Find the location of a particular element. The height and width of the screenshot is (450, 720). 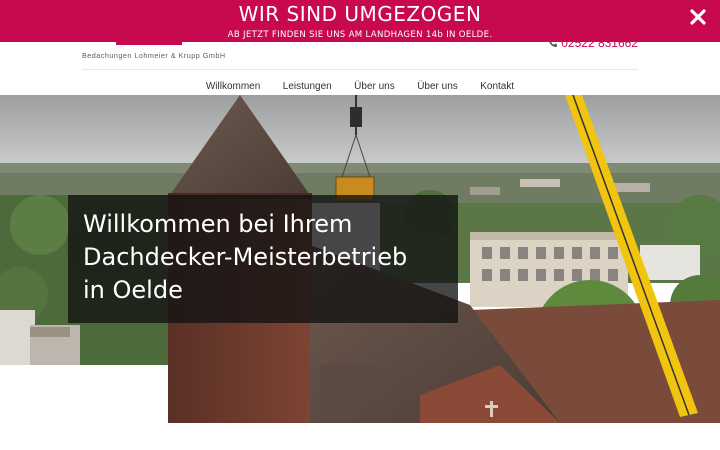

header-divider is located at coordinates (360, 69).